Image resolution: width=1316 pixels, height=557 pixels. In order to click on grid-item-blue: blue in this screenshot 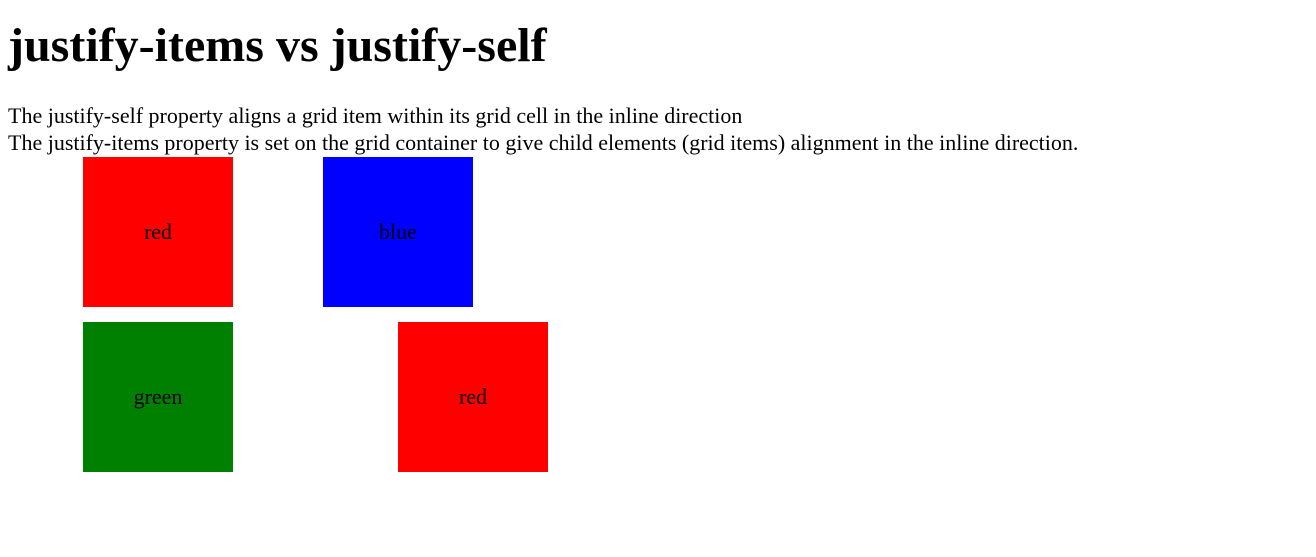, I will do `click(398, 232)`.